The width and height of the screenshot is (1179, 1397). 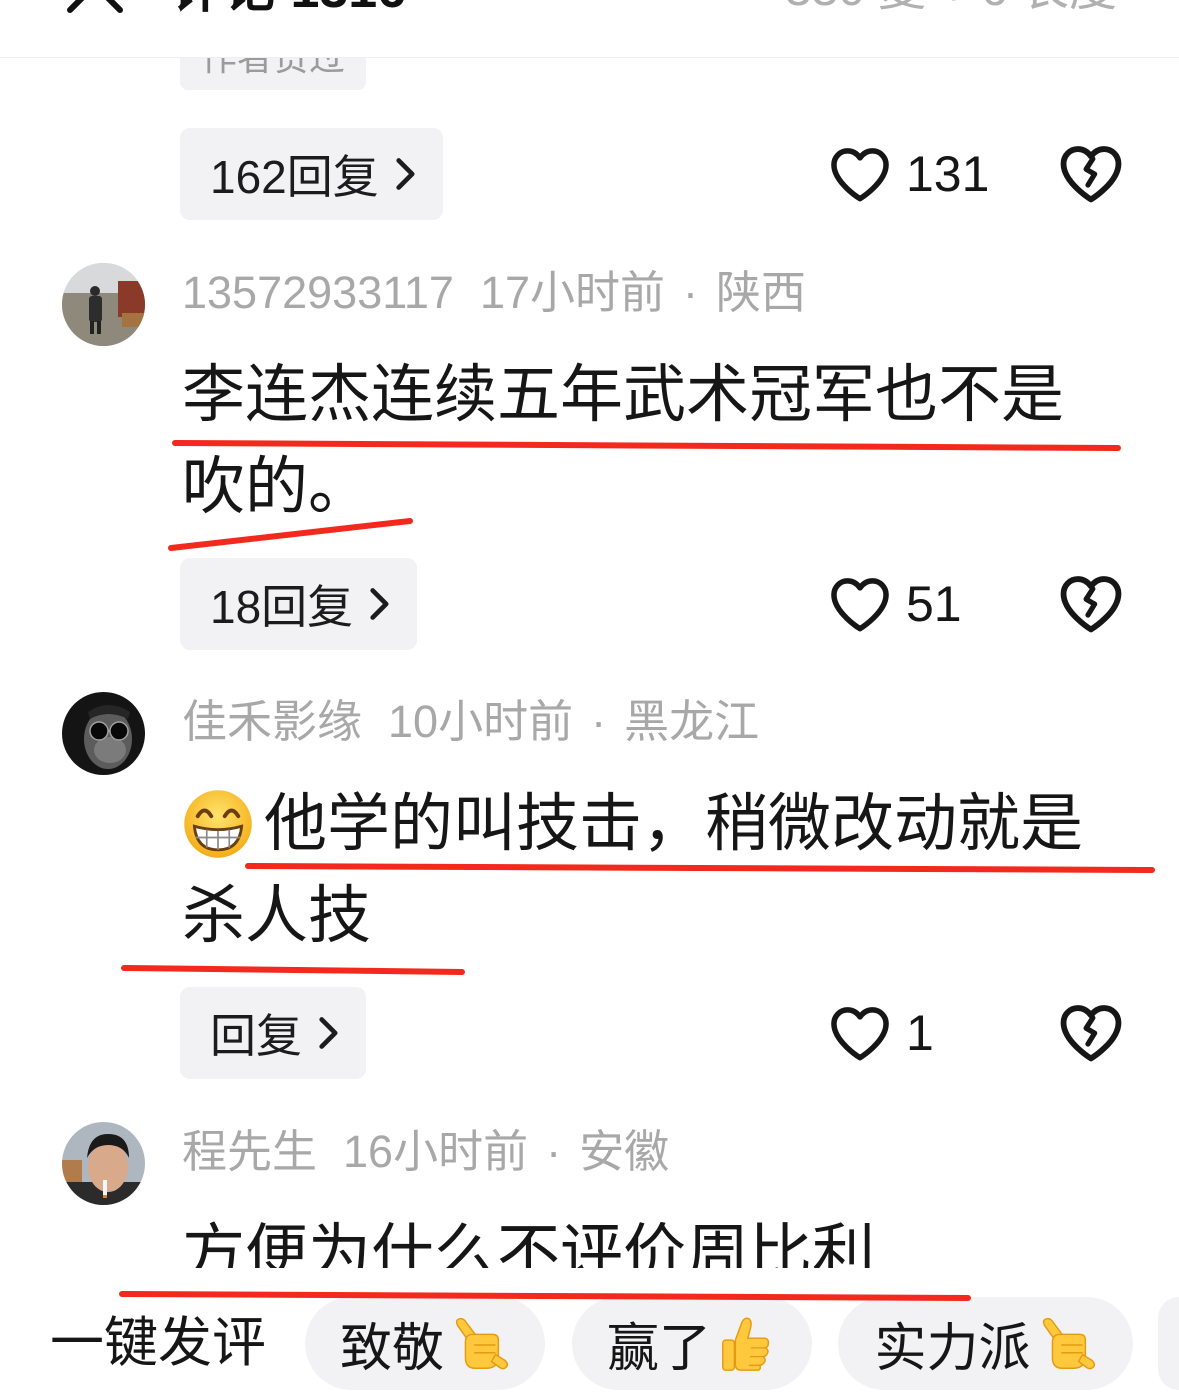 I want to click on like-count: 51, so click(x=934, y=604).